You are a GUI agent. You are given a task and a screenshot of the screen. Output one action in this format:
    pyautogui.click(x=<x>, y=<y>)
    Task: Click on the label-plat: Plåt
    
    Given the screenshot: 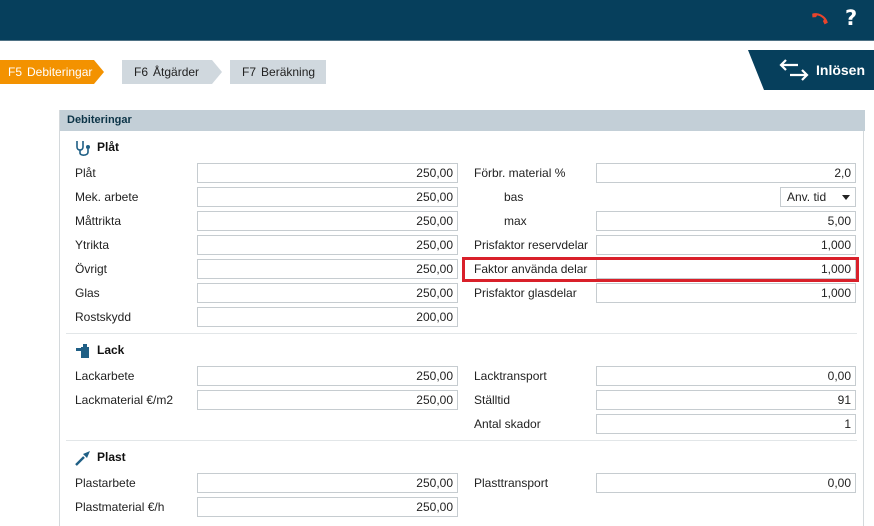 What is the action you would take?
    pyautogui.click(x=85, y=173)
    